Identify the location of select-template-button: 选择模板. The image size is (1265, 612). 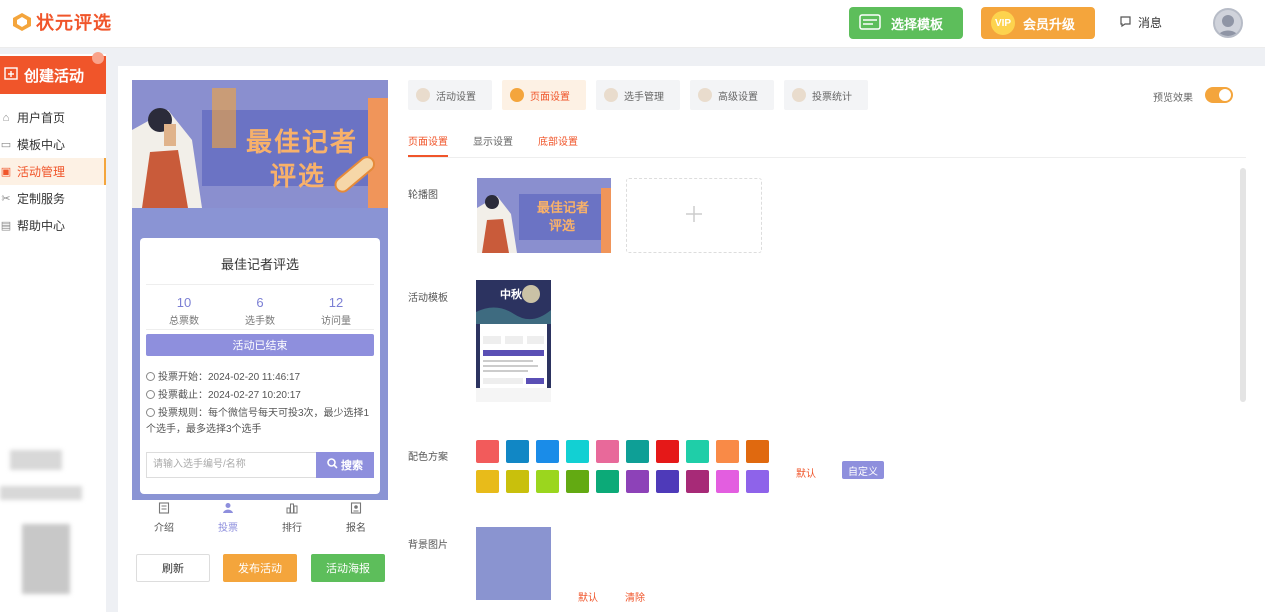
(906, 23).